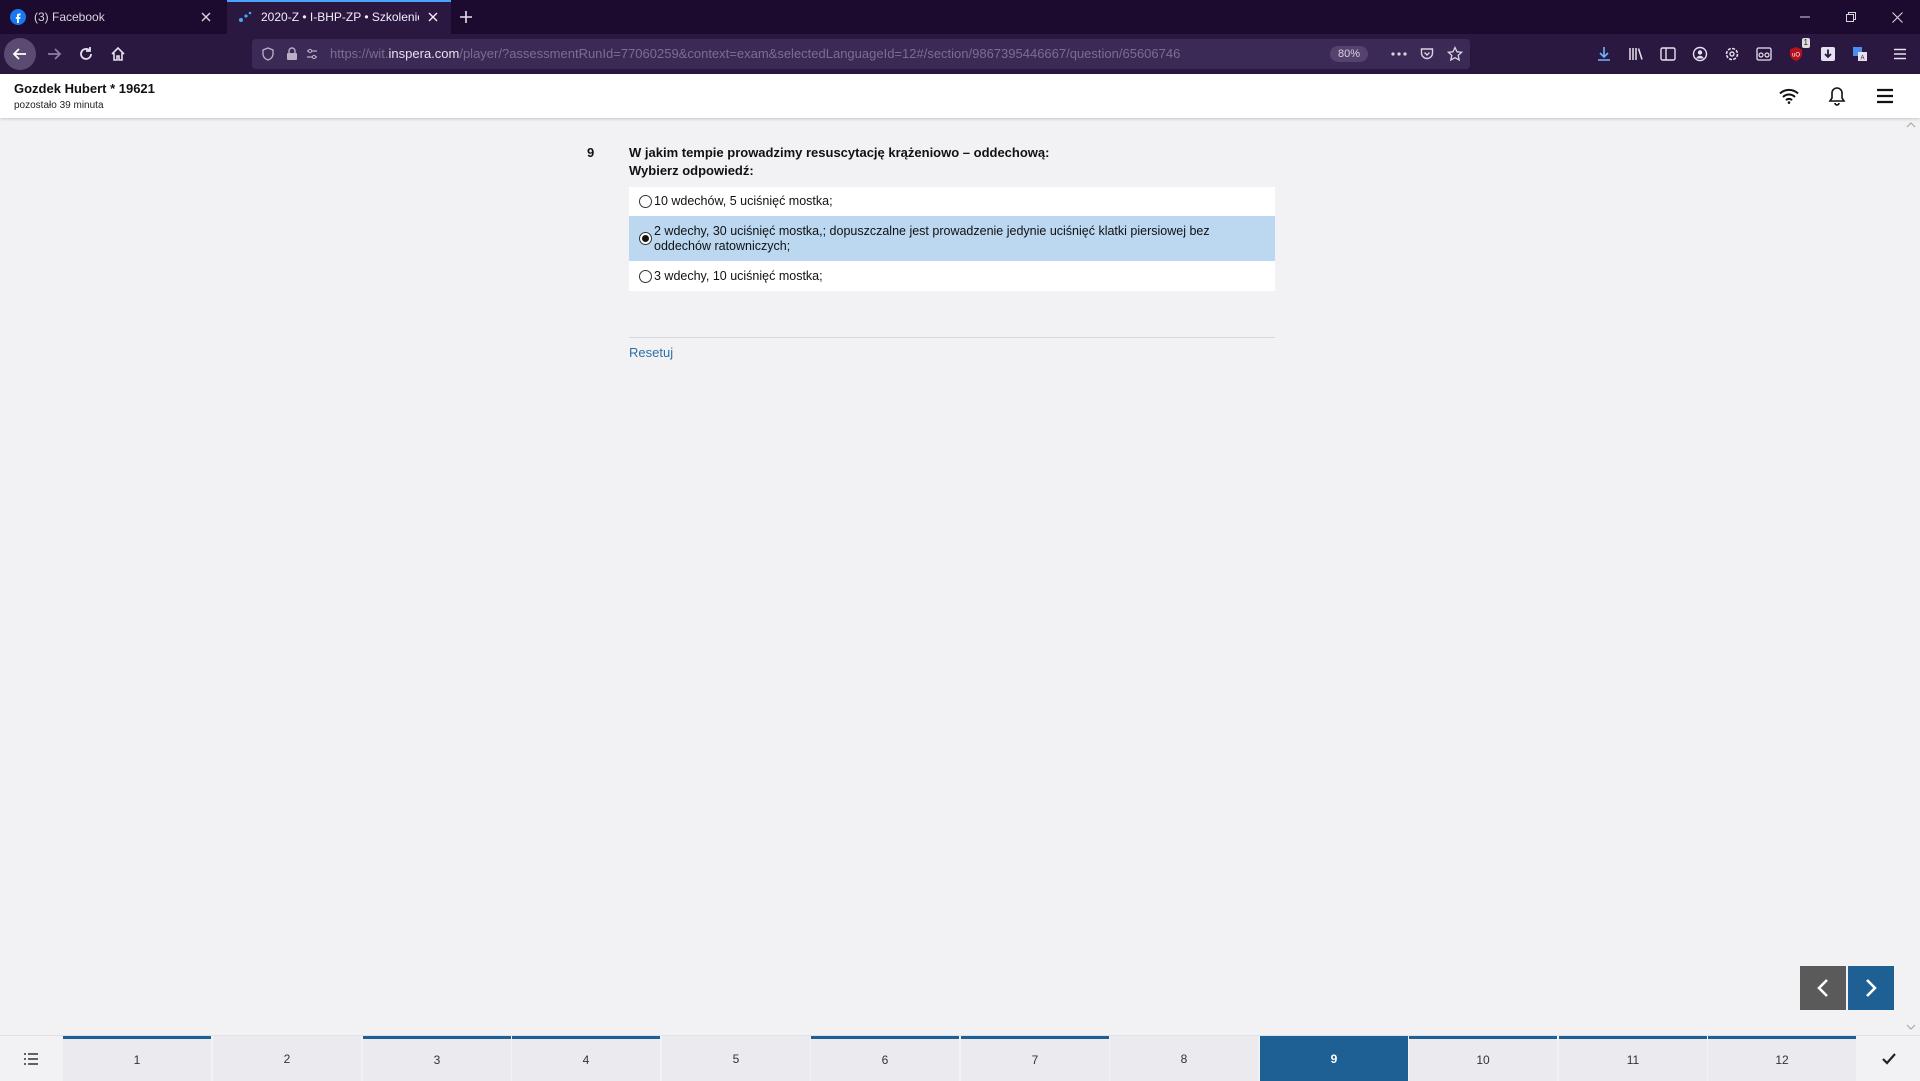 This screenshot has height=1081, width=1920. Describe the element at coordinates (245, 17) in the screenshot. I see `inspera-icon` at that location.